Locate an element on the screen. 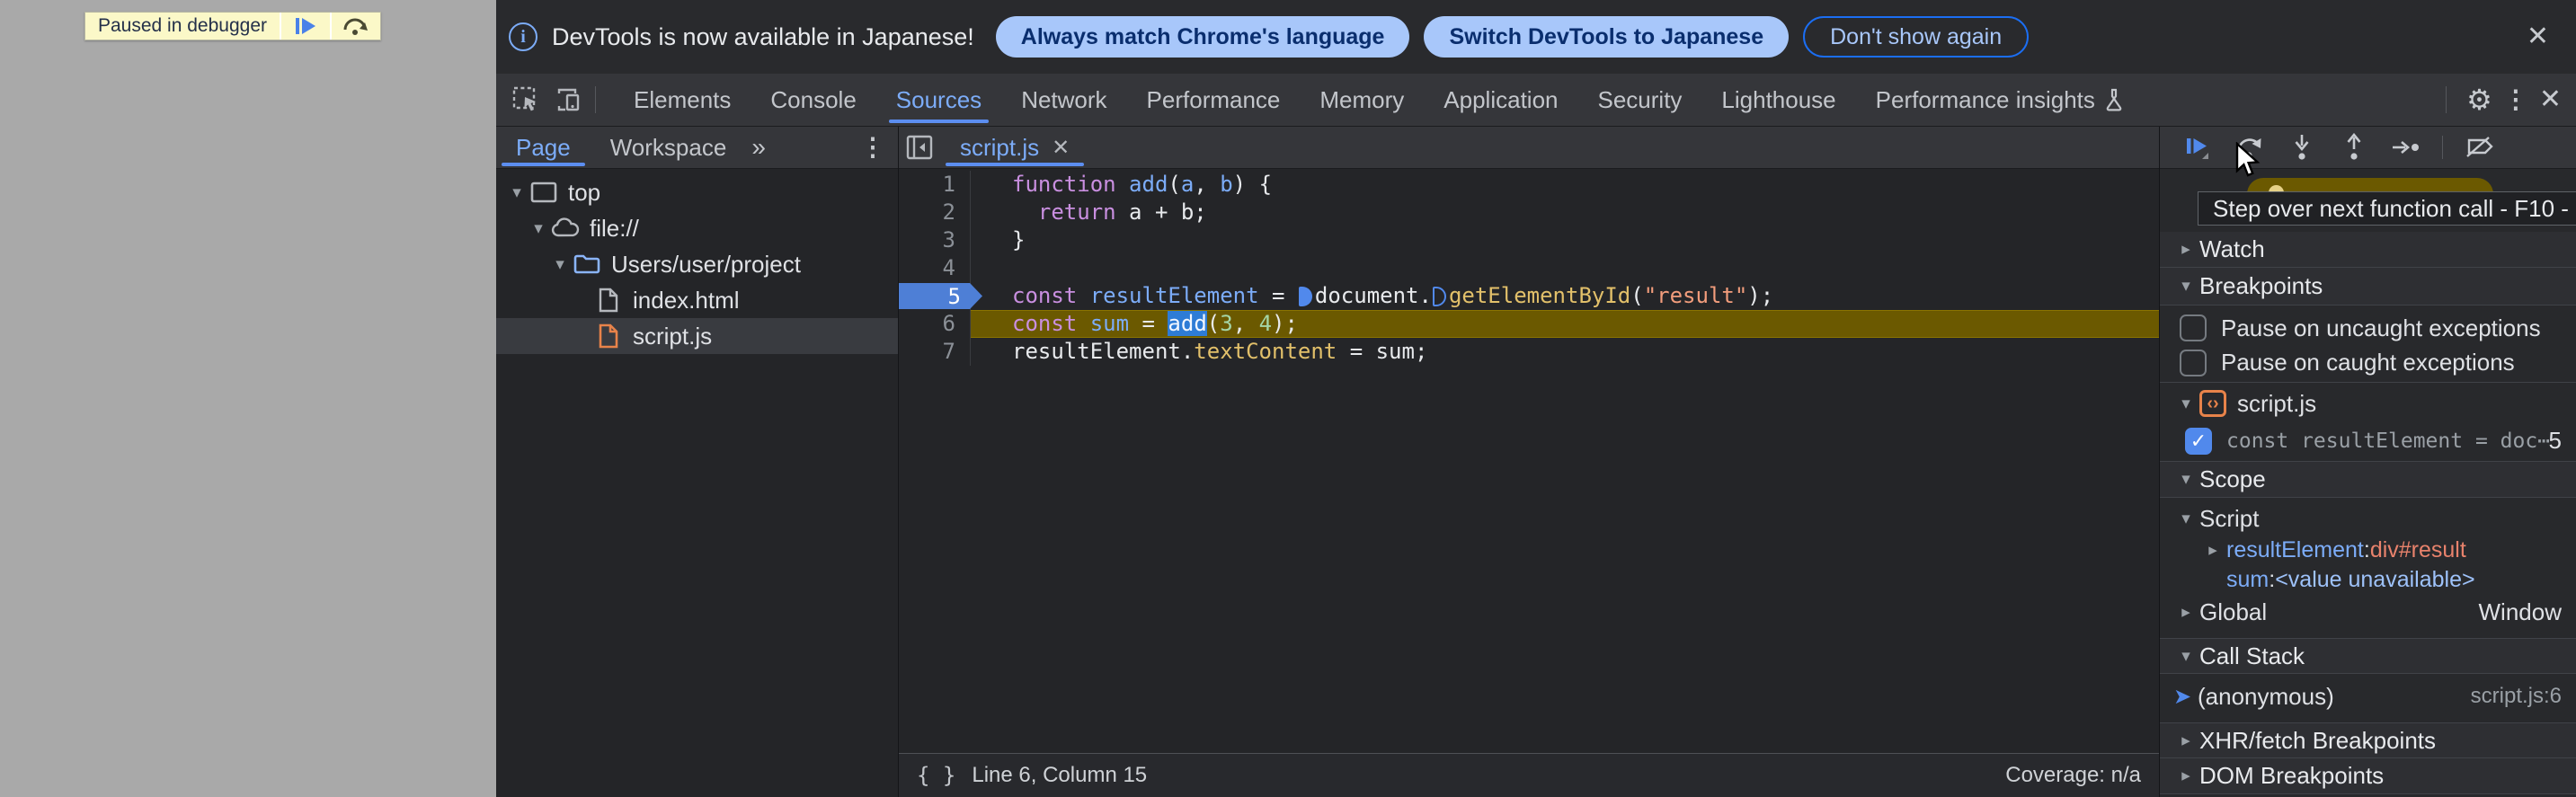 The image size is (2576, 797). dont-show-again-button: Don't show again is located at coordinates (1916, 37).